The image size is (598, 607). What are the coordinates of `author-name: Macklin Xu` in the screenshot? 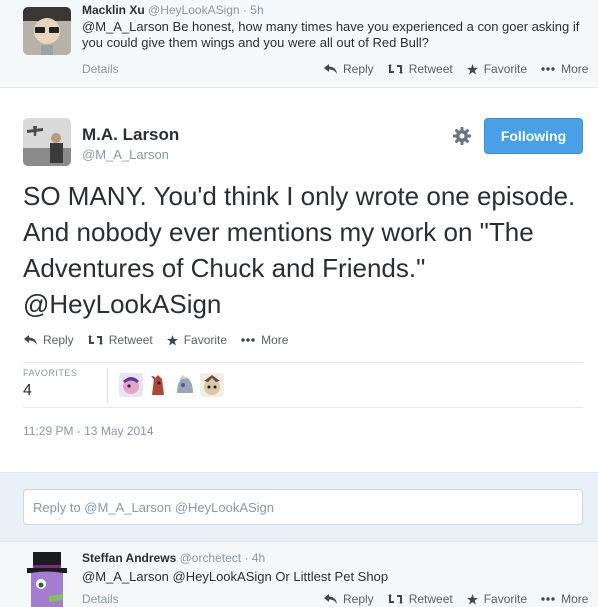 It's located at (113, 10).